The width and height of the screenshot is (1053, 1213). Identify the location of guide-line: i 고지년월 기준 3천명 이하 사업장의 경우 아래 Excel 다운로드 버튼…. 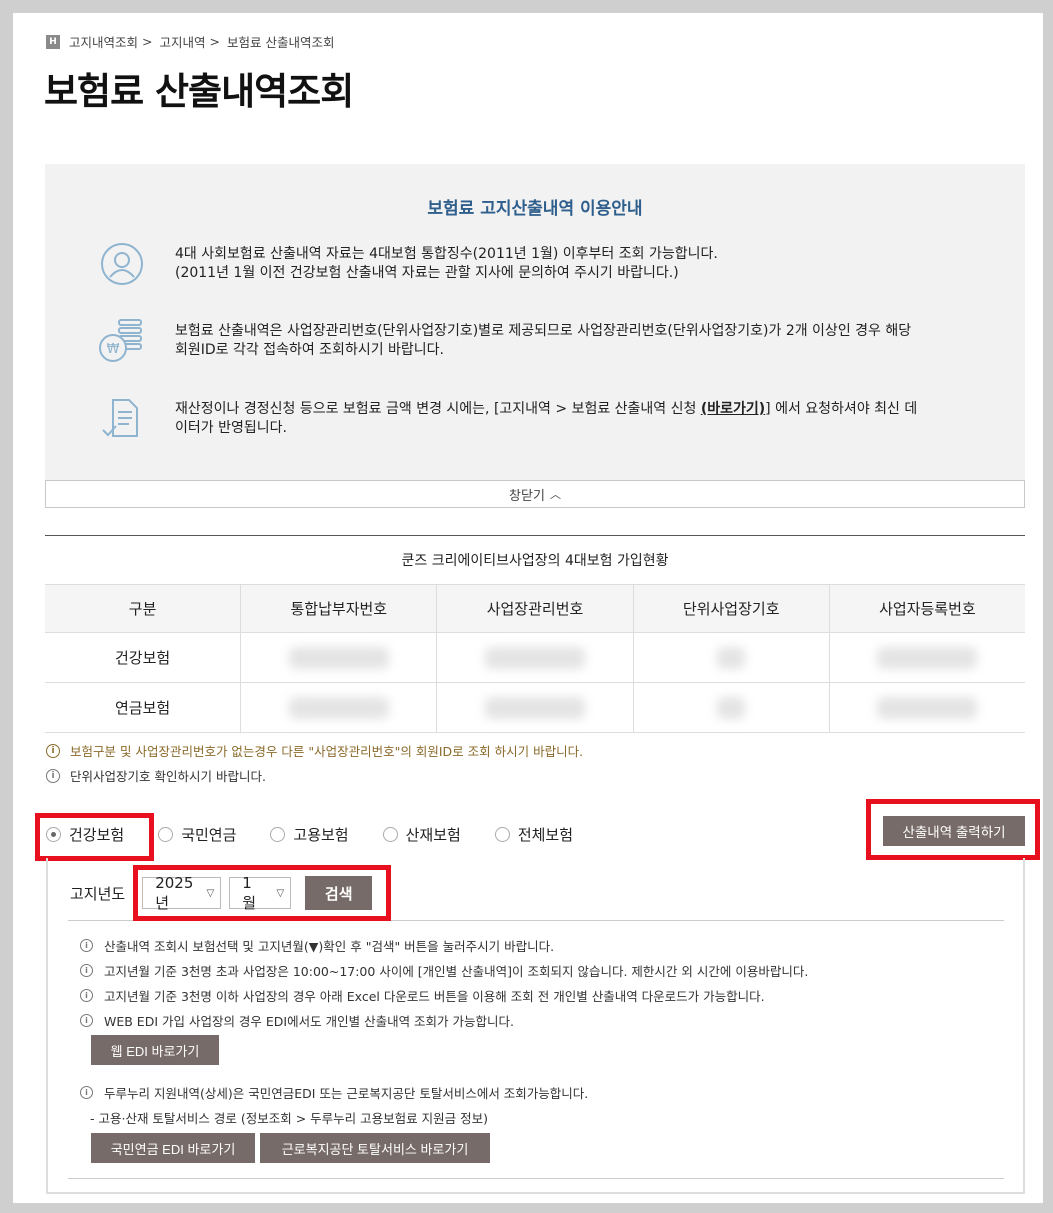
(422, 995).